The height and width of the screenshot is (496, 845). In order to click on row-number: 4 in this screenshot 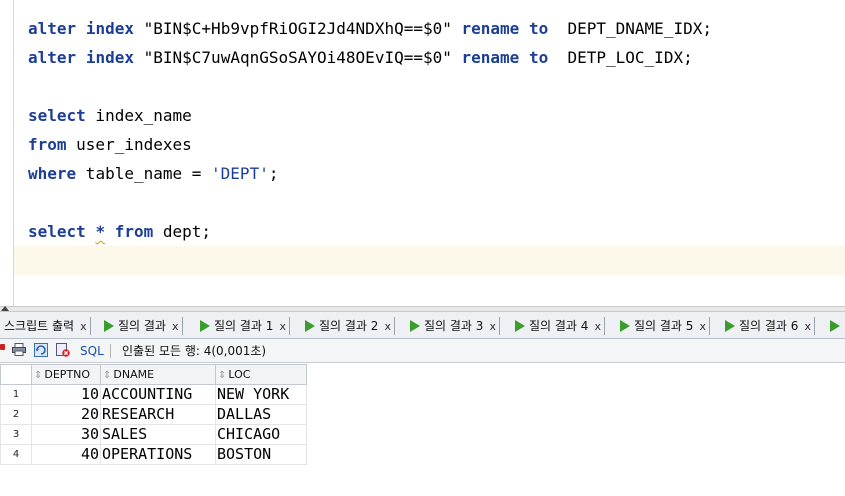, I will do `click(16, 454)`.